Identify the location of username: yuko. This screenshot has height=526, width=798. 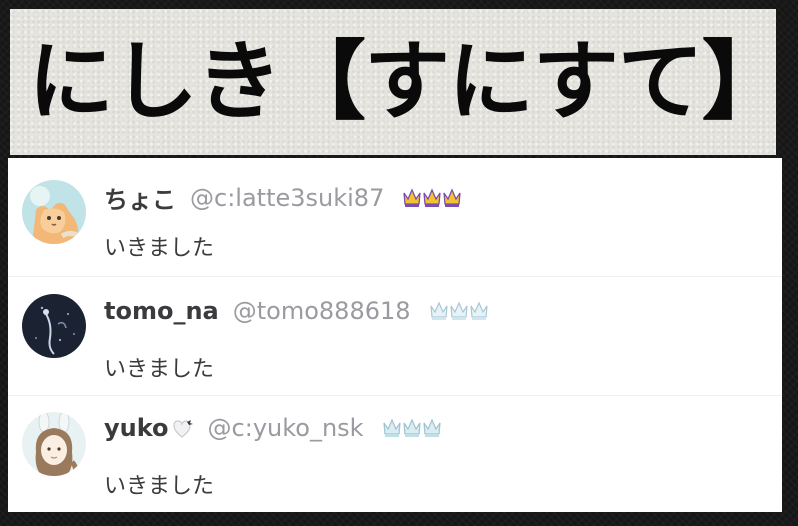
(149, 428).